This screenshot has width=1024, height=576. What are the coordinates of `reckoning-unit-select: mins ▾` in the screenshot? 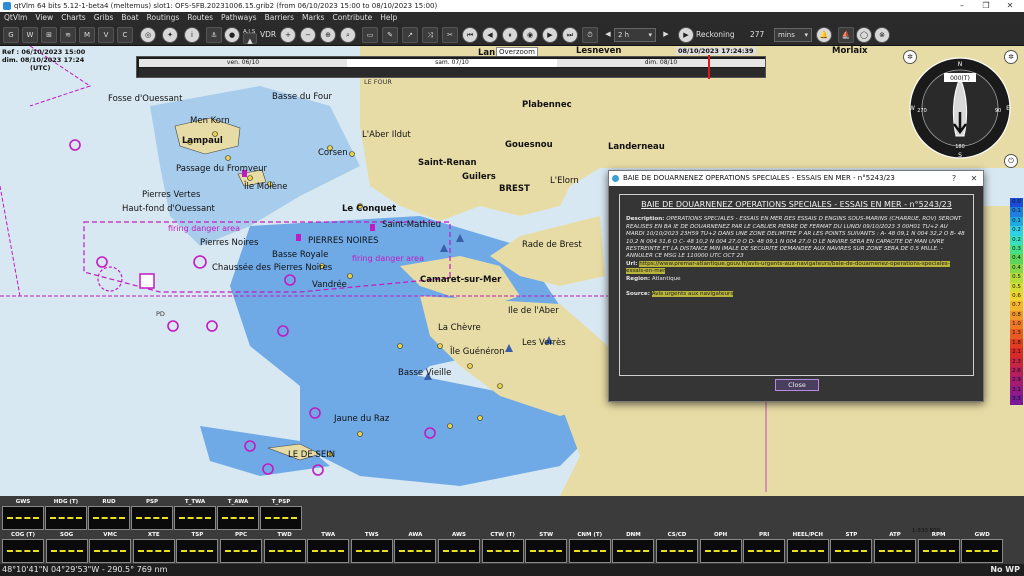 It's located at (793, 35).